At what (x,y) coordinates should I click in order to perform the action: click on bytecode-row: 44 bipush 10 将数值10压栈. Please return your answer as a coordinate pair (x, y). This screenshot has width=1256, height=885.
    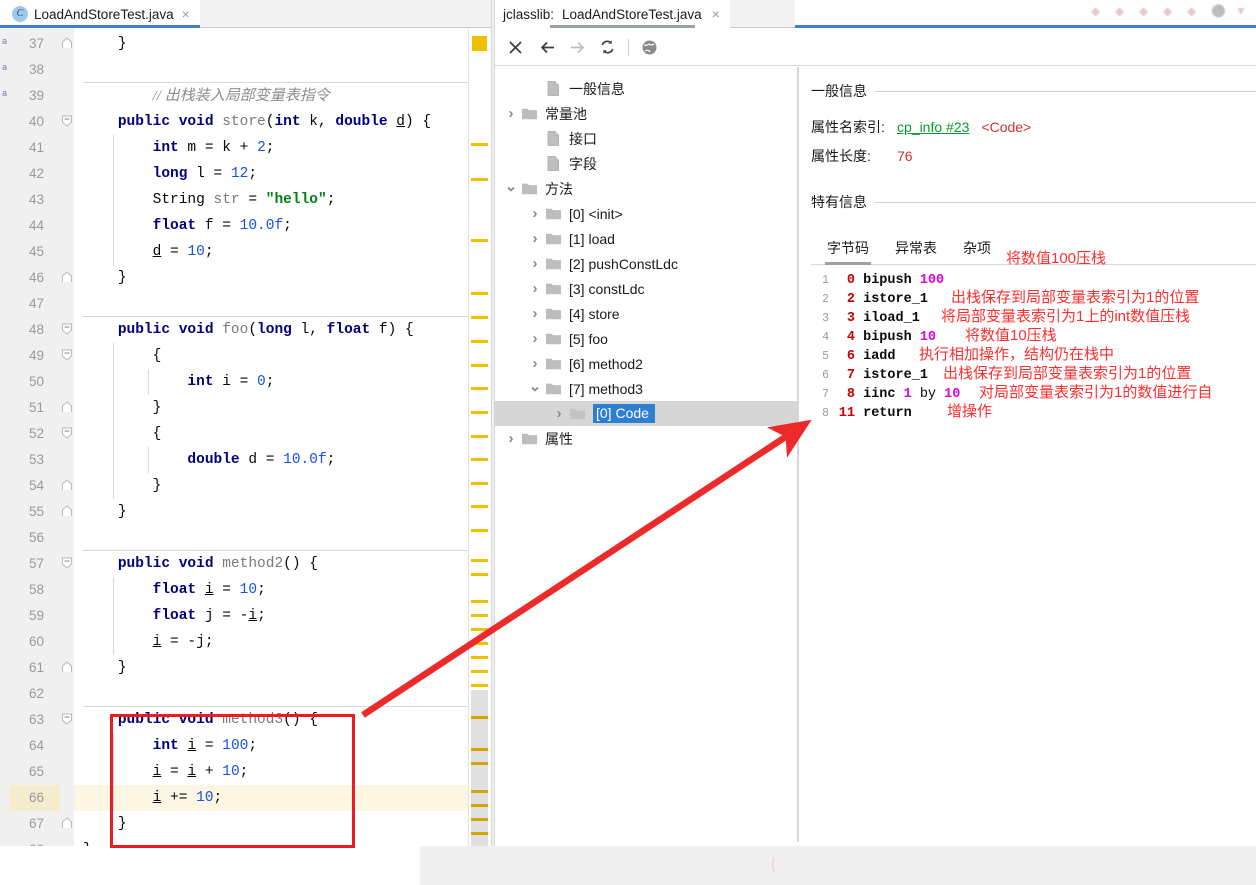
    Looking at the image, I should click on (1034, 335).